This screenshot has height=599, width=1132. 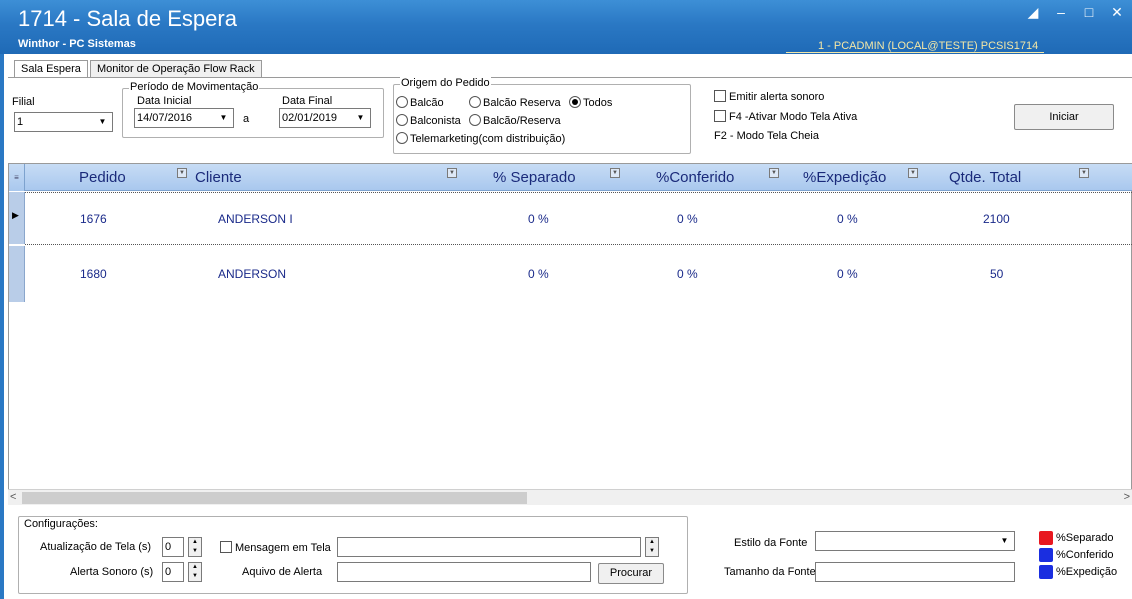 What do you see at coordinates (283, 548) in the screenshot?
I see `mensagem-label: Mensagem em Tela` at bounding box center [283, 548].